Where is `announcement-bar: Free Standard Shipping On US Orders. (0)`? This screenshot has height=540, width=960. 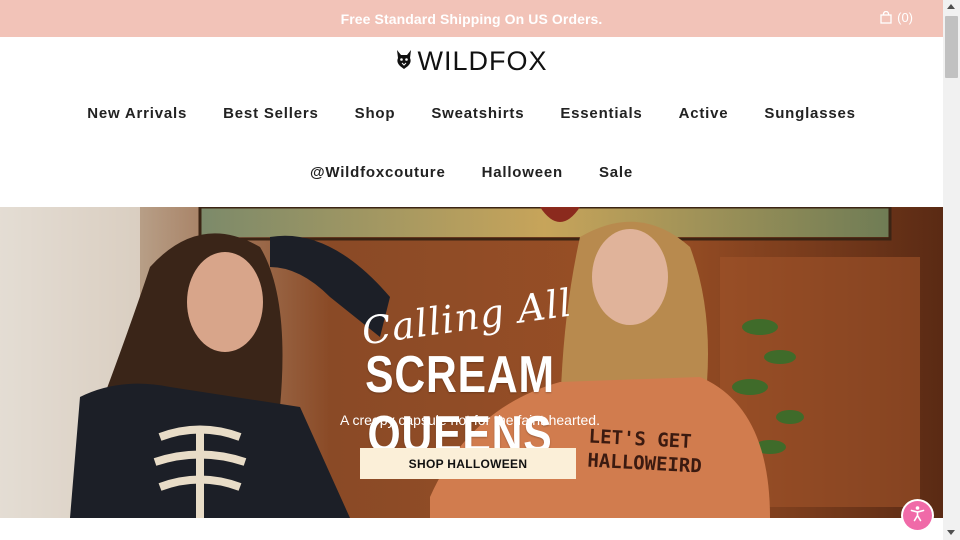
announcement-bar: Free Standard Shipping On US Orders. (0) is located at coordinates (471, 18).